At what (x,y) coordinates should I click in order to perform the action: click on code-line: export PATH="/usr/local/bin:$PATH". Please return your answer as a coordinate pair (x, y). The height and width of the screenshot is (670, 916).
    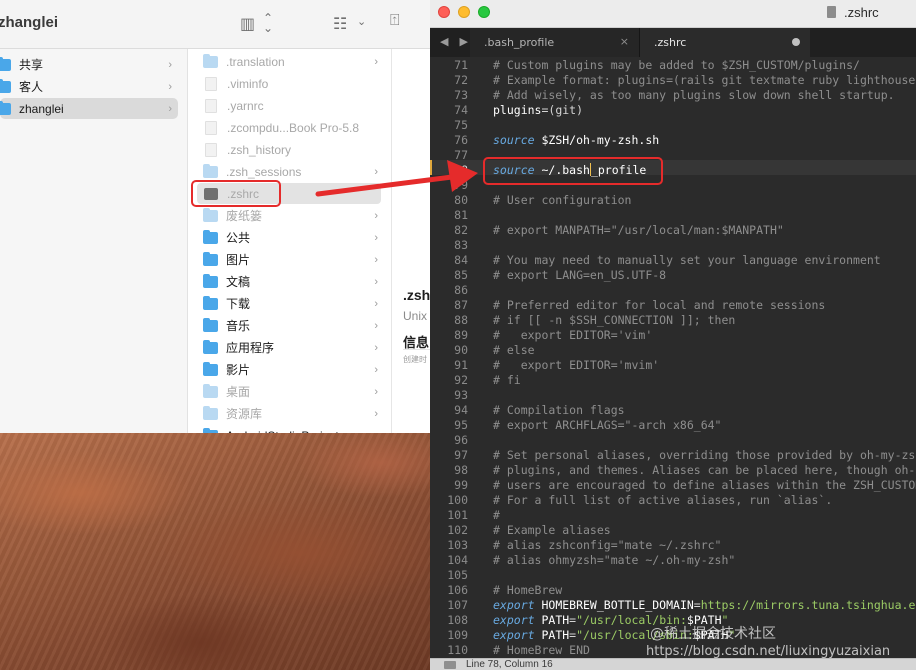
    Looking at the image, I should click on (610, 620).